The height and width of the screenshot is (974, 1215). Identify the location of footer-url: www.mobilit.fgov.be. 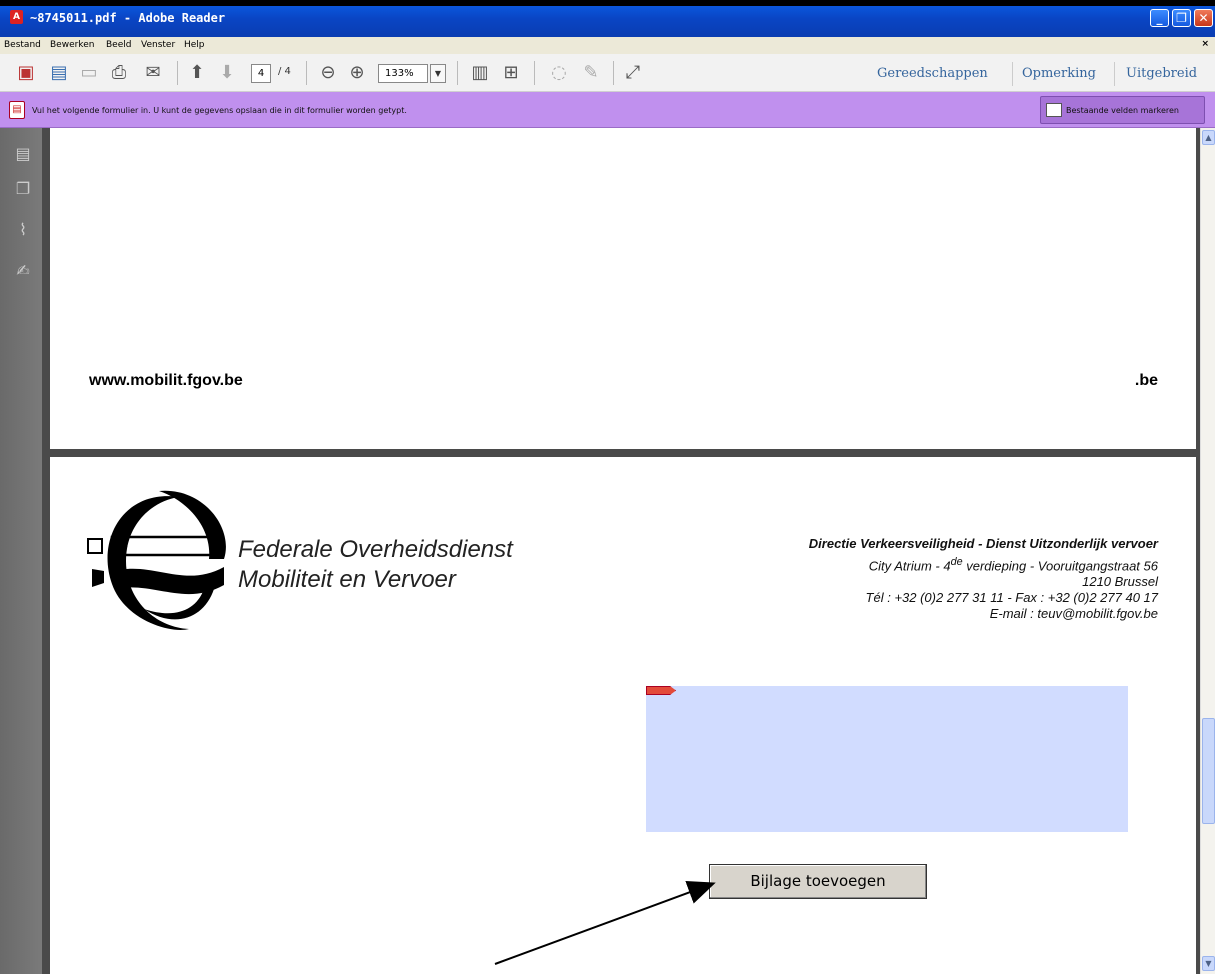
(166, 380).